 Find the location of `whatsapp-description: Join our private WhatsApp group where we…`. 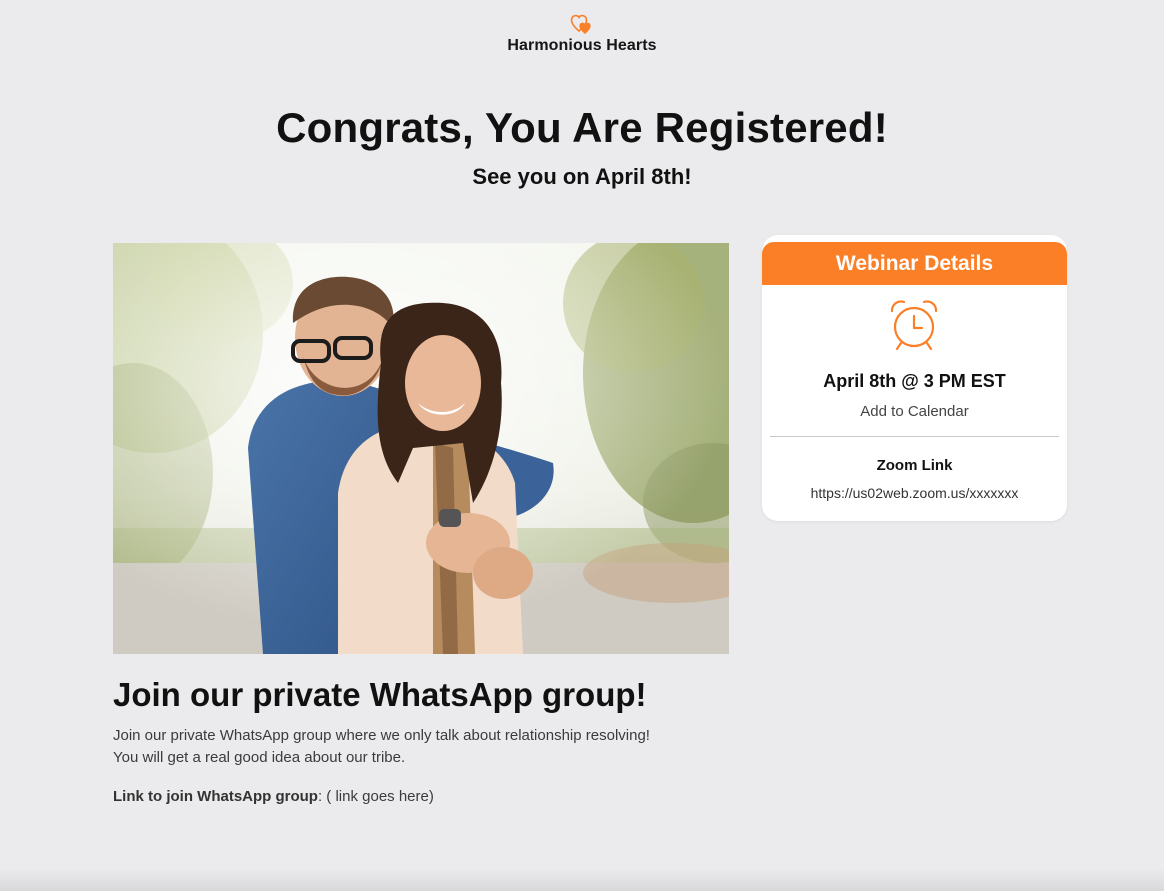

whatsapp-description: Join our private WhatsApp group where we… is located at coordinates (423, 747).